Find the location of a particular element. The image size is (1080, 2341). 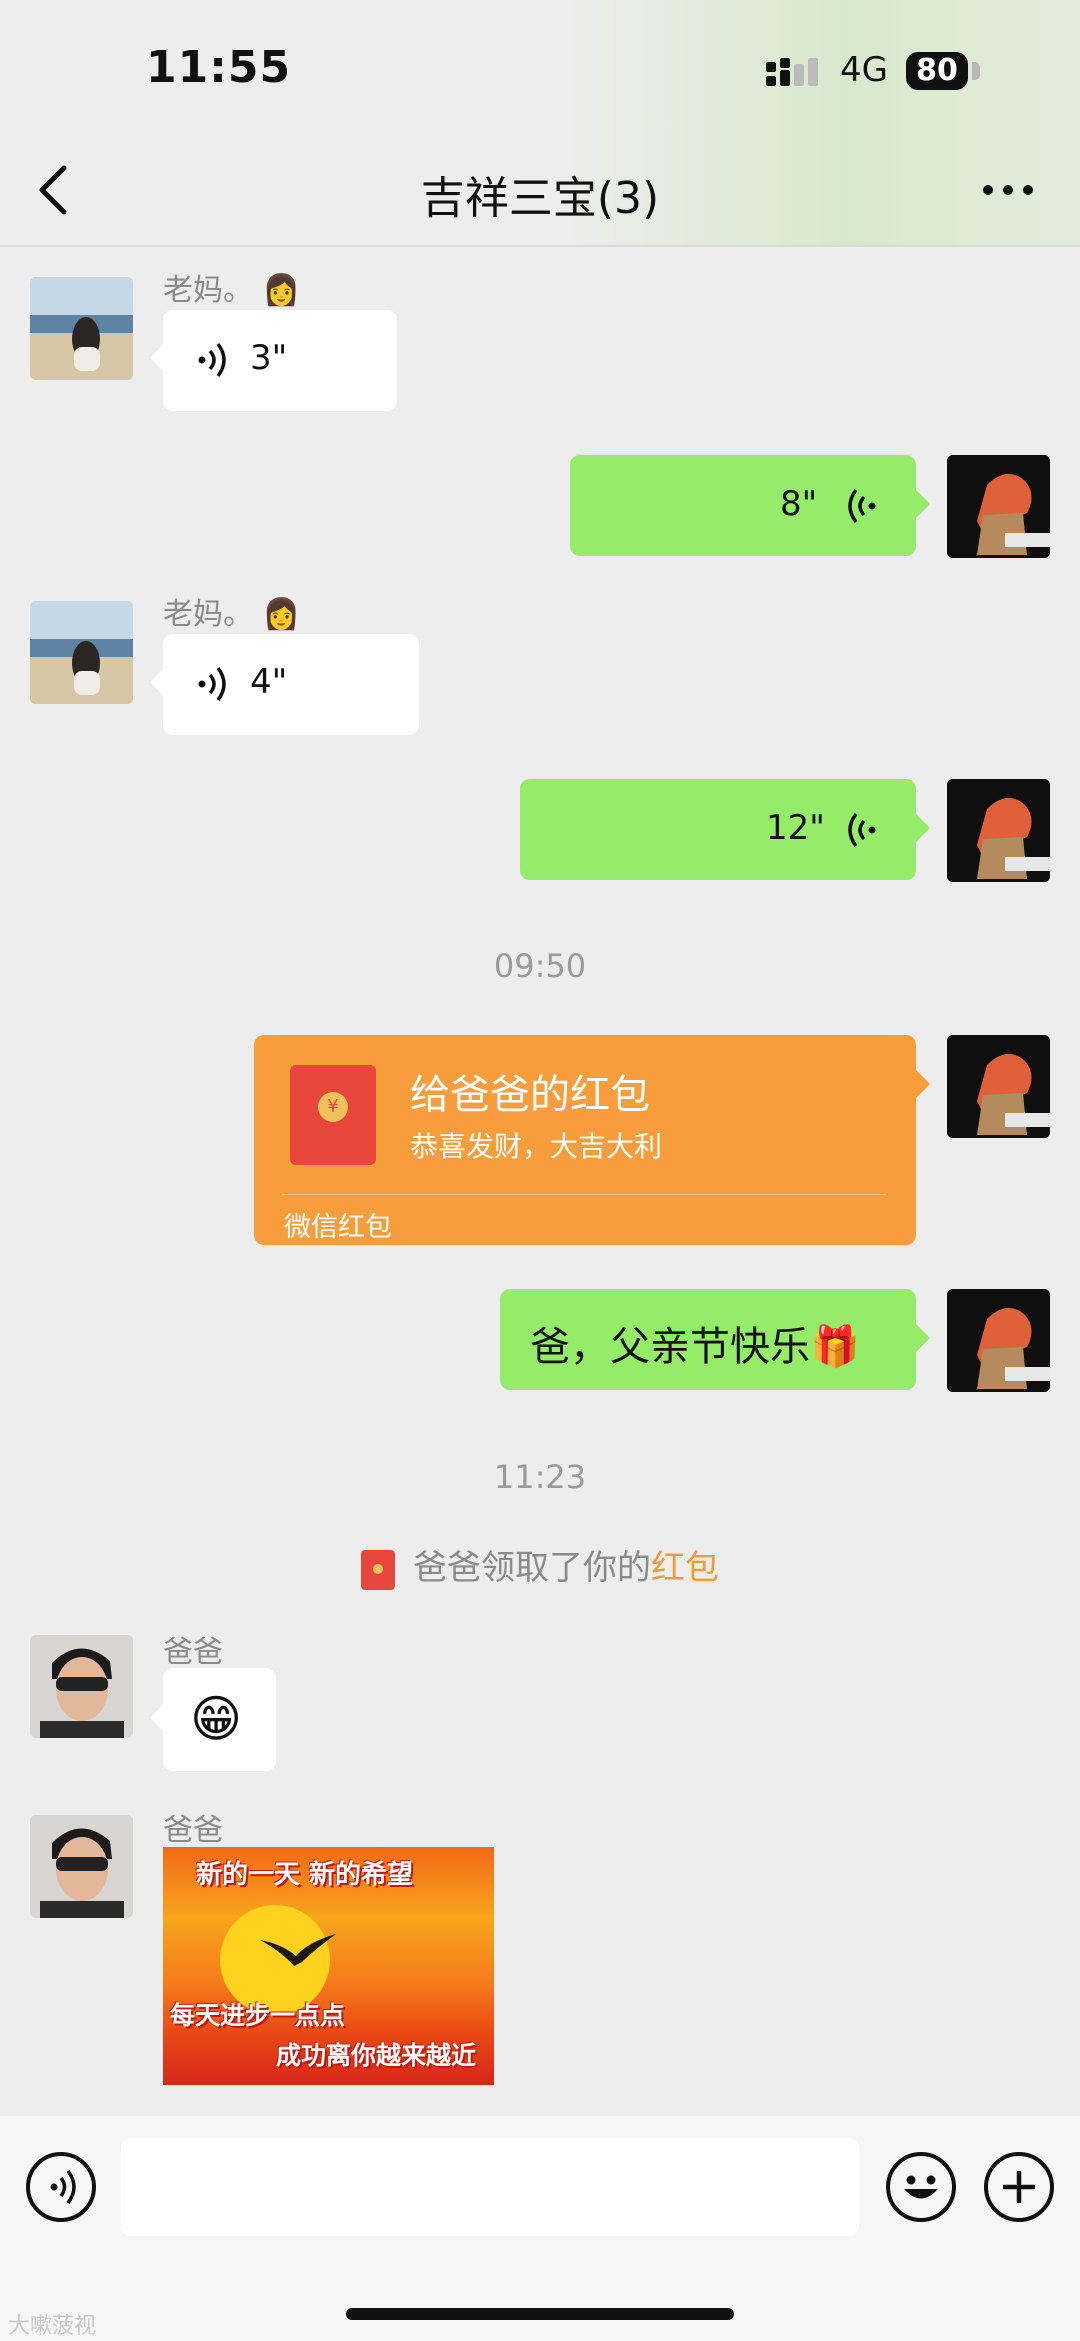

header-divider is located at coordinates (540, 246).